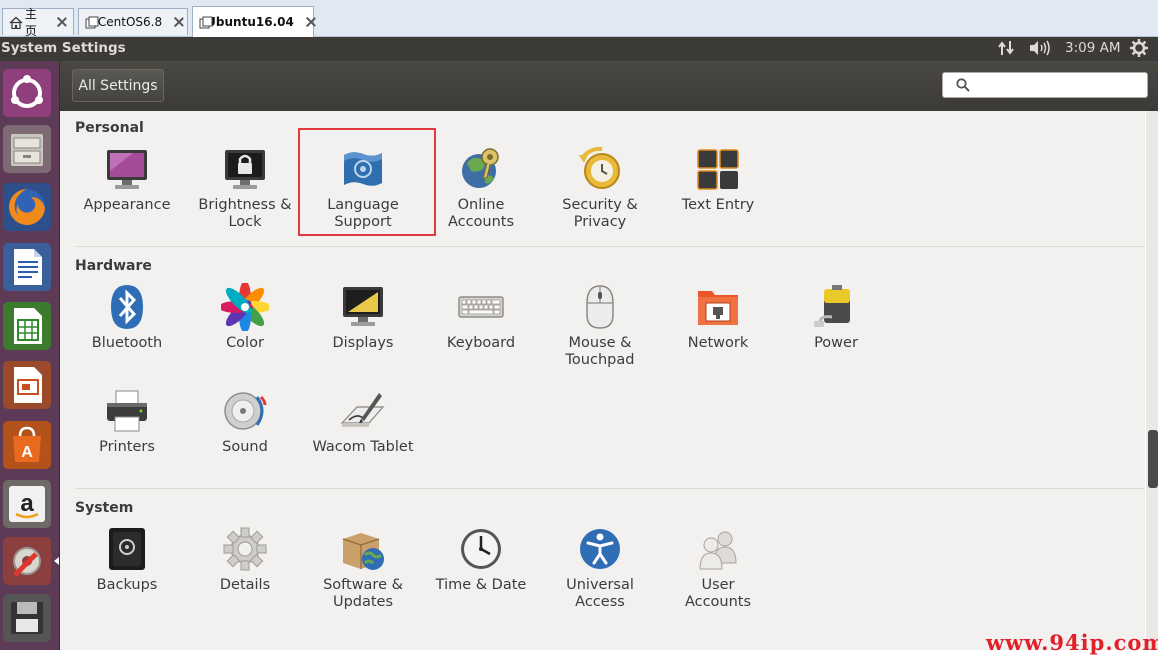 This screenshot has height=655, width=1158. Describe the element at coordinates (481, 585) in the screenshot. I see `setting-label: Time & Date` at that location.